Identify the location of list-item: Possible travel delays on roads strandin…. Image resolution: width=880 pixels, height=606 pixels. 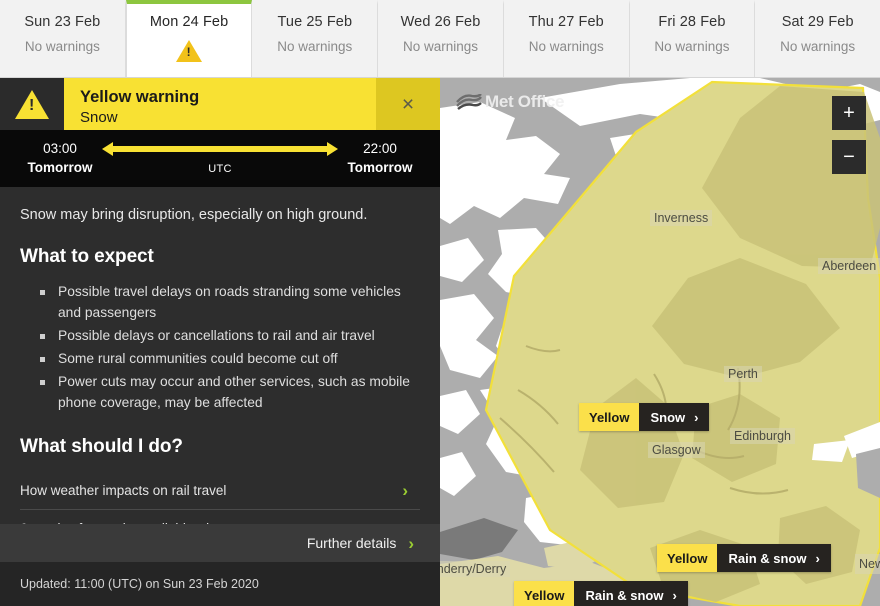
(220, 303).